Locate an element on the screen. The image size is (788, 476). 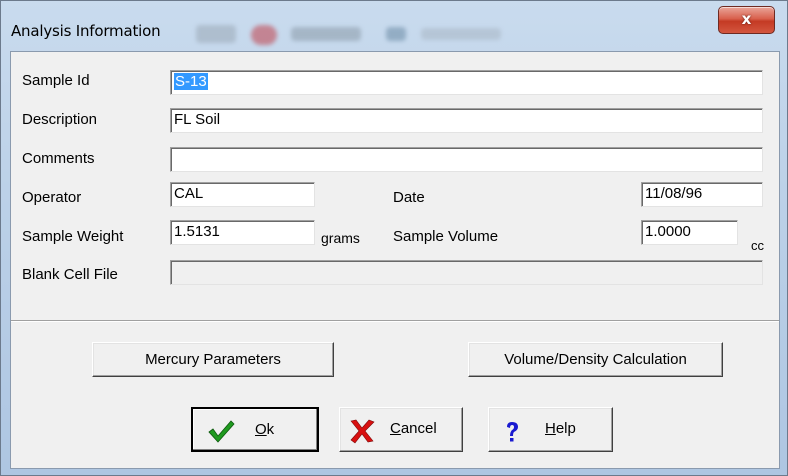
question-mark-icon is located at coordinates (512, 432).